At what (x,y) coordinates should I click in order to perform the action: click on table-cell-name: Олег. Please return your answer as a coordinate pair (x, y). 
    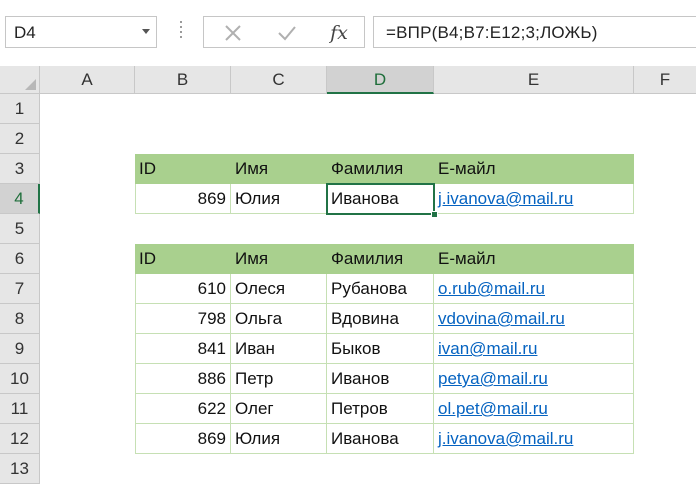
    Looking at the image, I should click on (279, 409).